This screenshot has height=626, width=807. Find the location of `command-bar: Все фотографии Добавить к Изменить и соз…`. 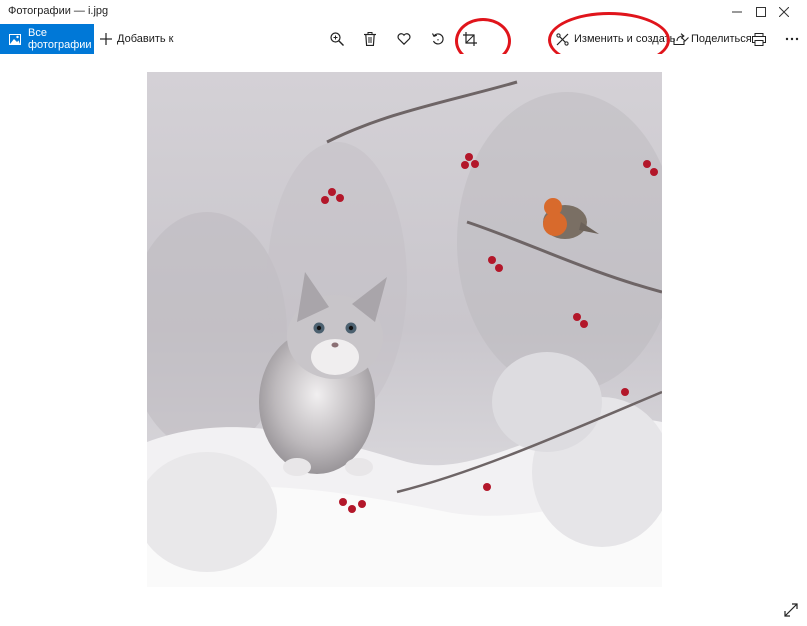

command-bar: Все фотографии Добавить к Изменить и соз… is located at coordinates (403, 39).